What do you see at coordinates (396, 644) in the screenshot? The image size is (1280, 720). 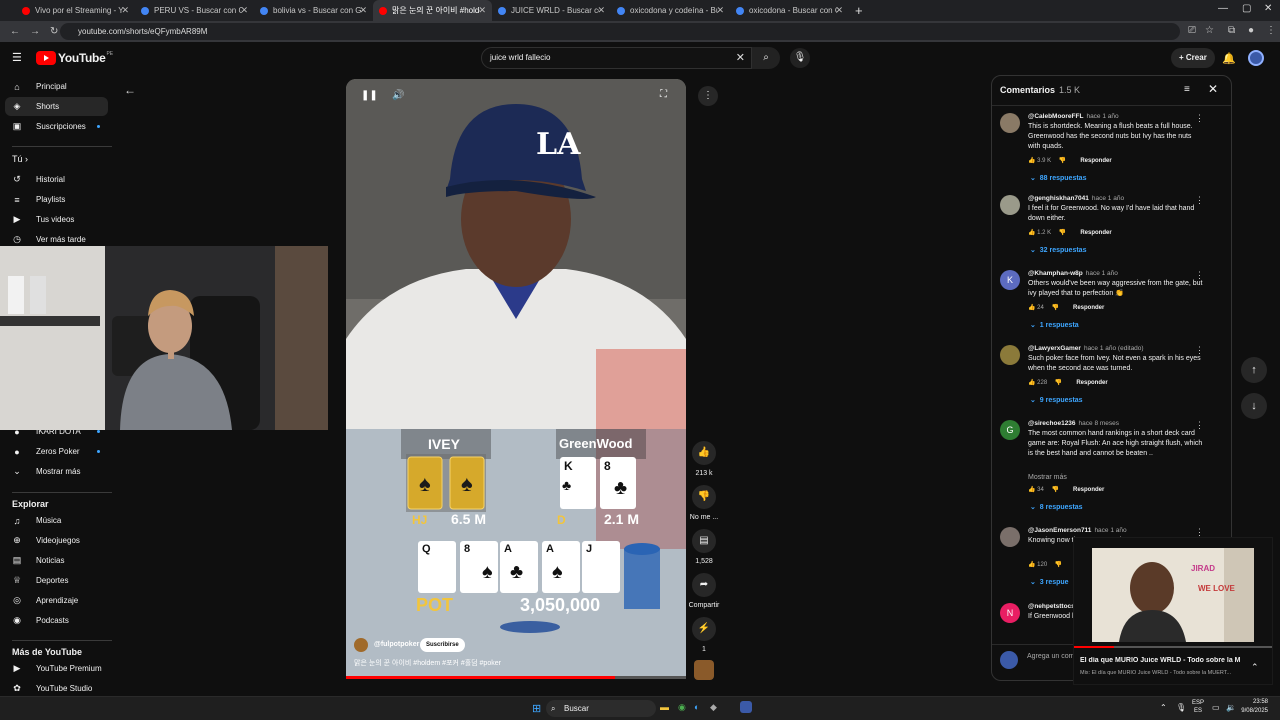 I see `channel-name: @fulpotpoker` at bounding box center [396, 644].